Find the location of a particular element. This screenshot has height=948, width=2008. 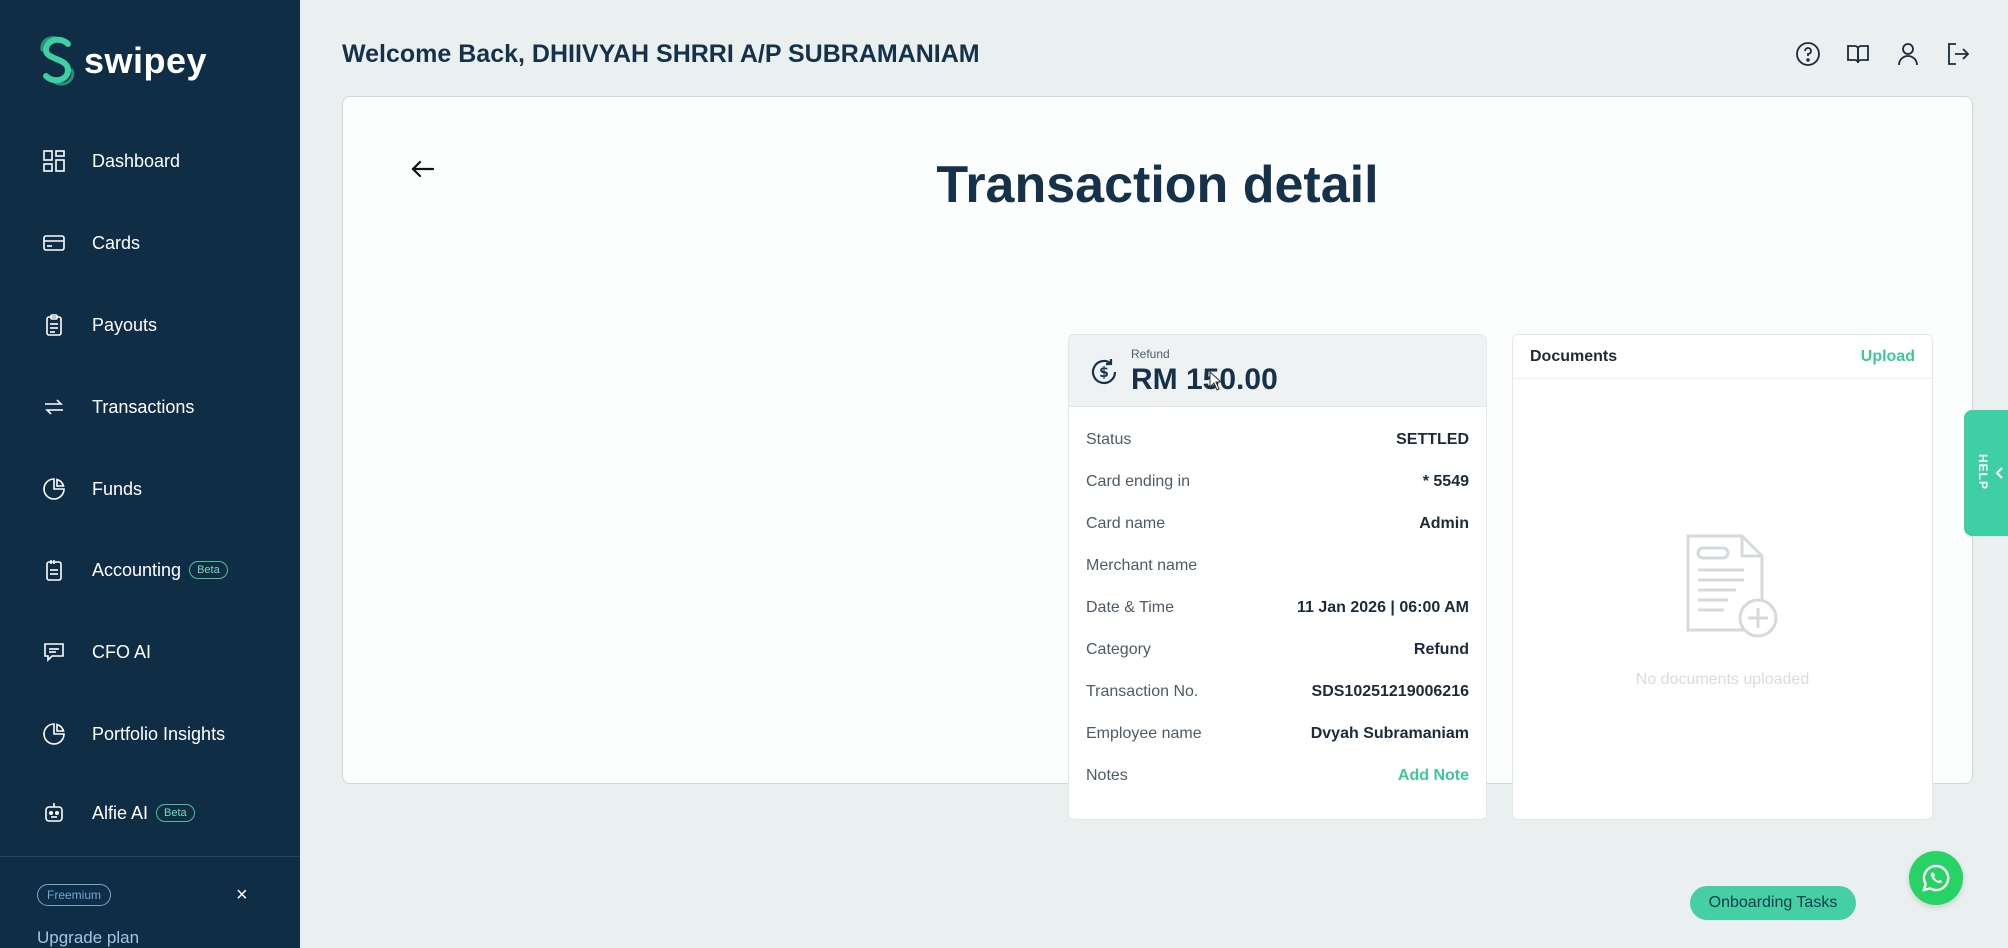

detail-row-category: Category Refund is located at coordinates (1277, 650).